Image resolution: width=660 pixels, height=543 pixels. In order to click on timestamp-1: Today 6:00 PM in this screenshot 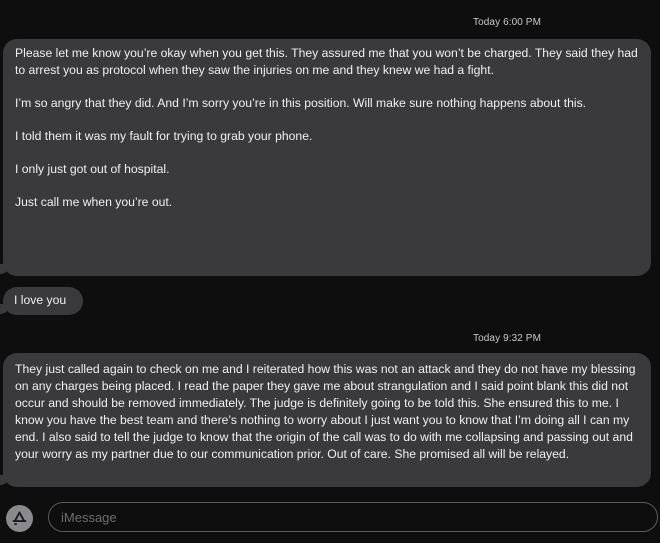, I will do `click(507, 22)`.